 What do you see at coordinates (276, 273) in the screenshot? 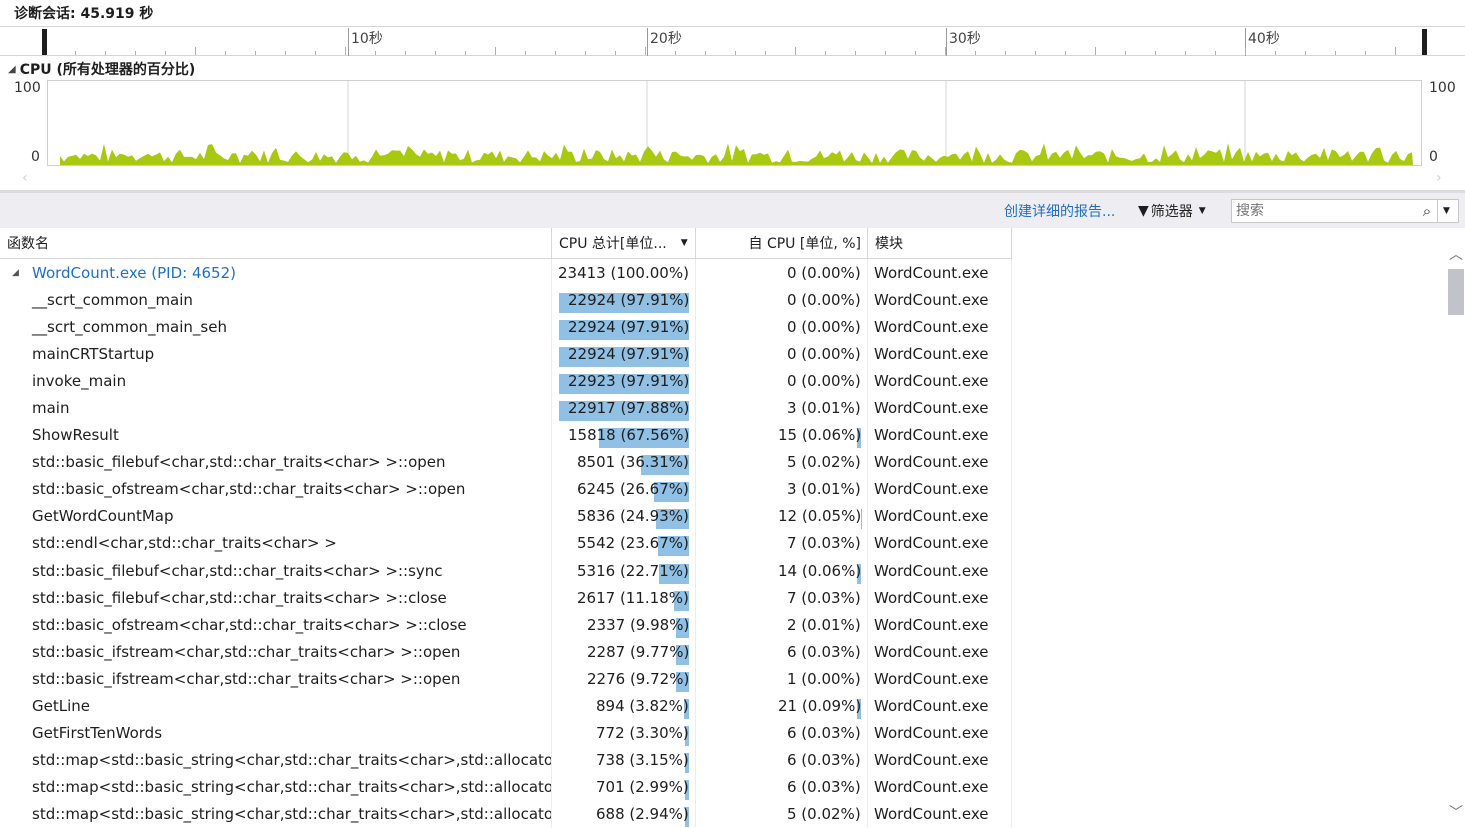
I see `function-name-cell: ◢ WordCount.exe (PID: 4652)` at bounding box center [276, 273].